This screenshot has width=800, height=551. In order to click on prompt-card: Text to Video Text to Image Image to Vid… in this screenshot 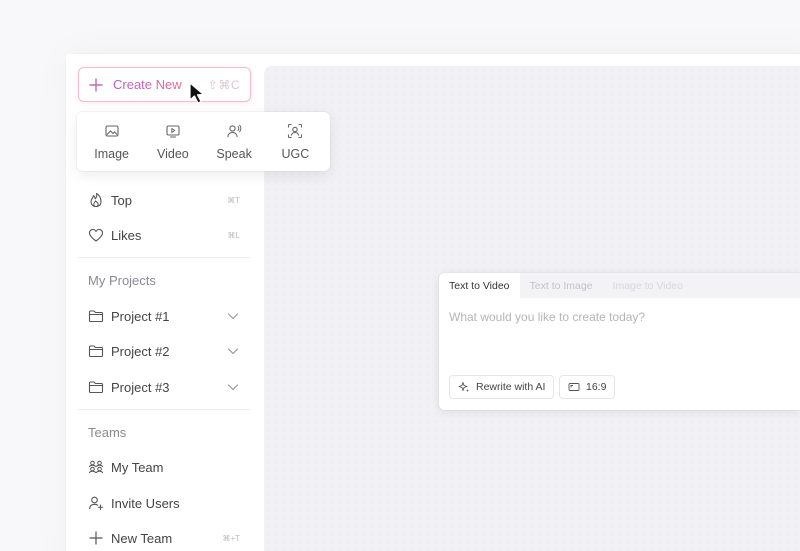, I will do `click(619, 341)`.